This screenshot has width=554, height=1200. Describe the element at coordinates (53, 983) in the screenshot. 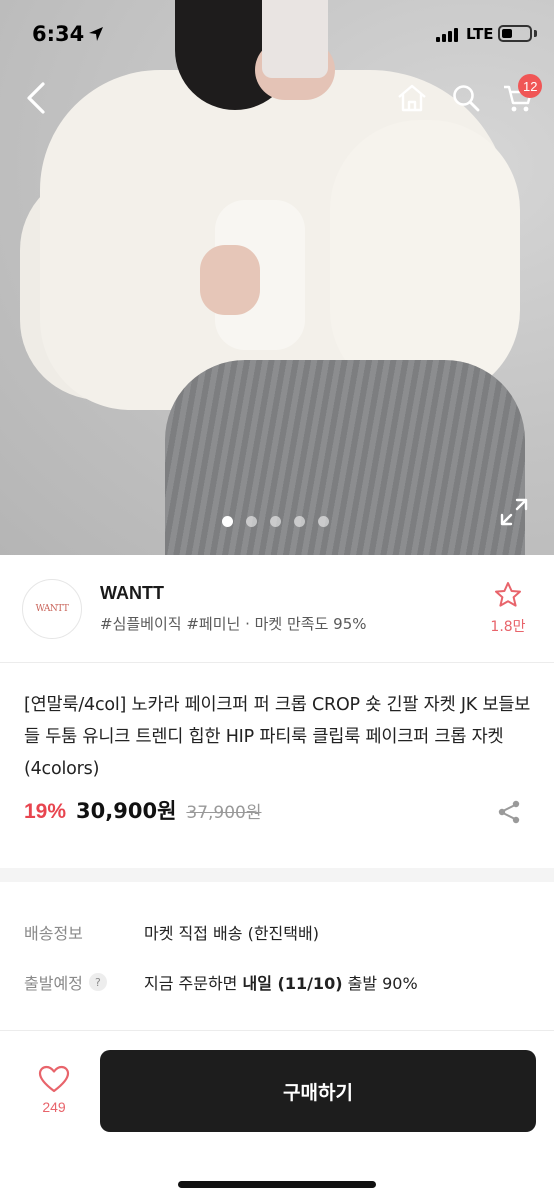

I see `dispatch-label: 출발예정` at that location.